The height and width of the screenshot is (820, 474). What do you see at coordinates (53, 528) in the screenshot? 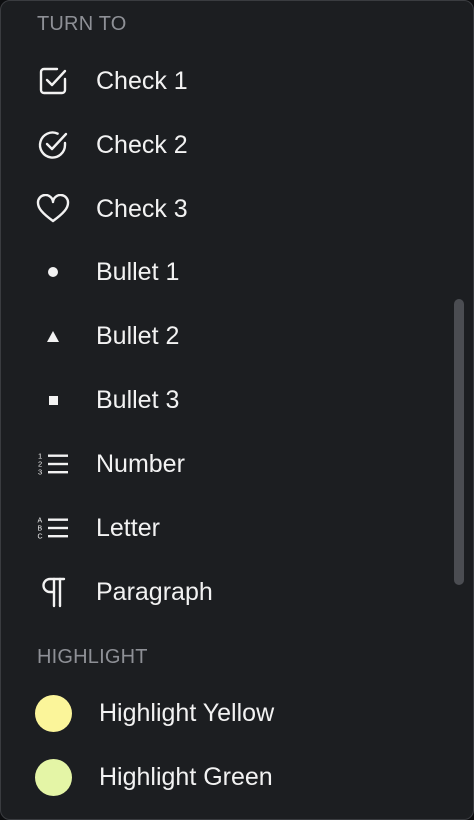
I see `lettered-list-icon: A B C` at bounding box center [53, 528].